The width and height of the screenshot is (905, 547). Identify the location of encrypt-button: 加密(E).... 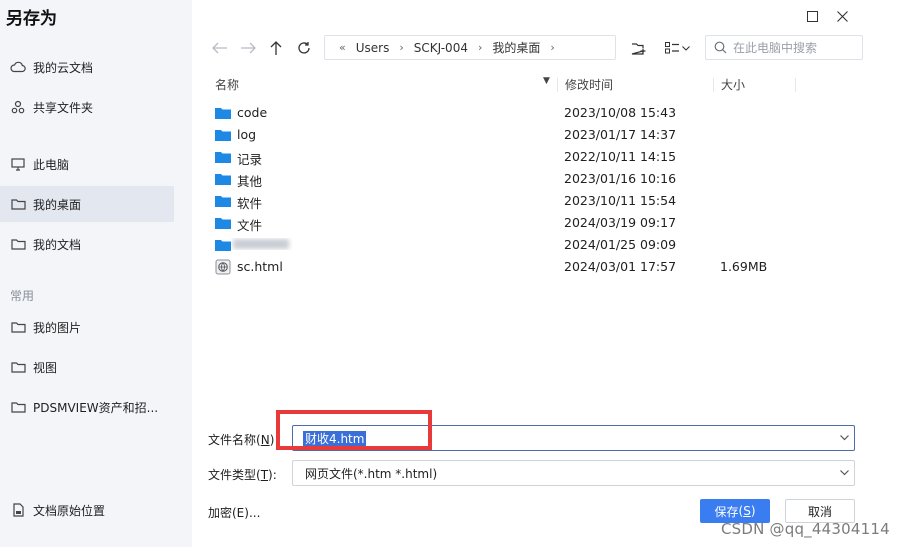
(234, 512).